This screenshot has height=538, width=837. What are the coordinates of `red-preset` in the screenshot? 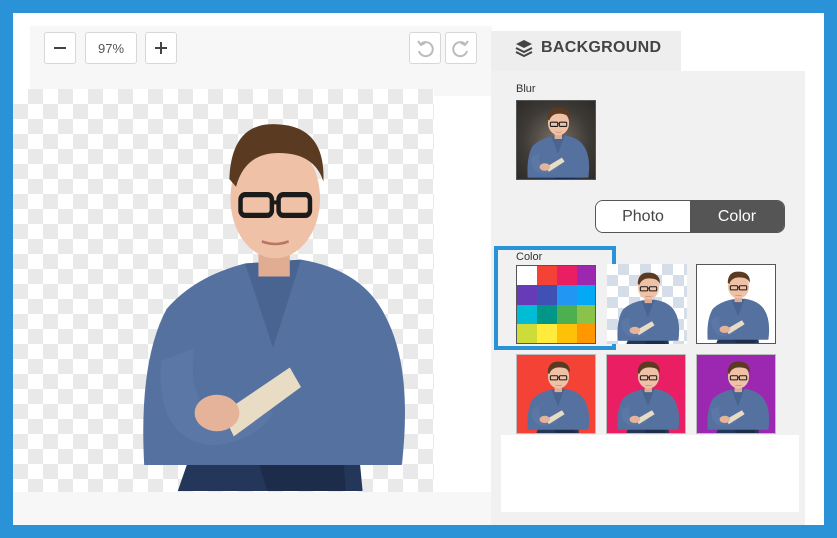 It's located at (556, 394).